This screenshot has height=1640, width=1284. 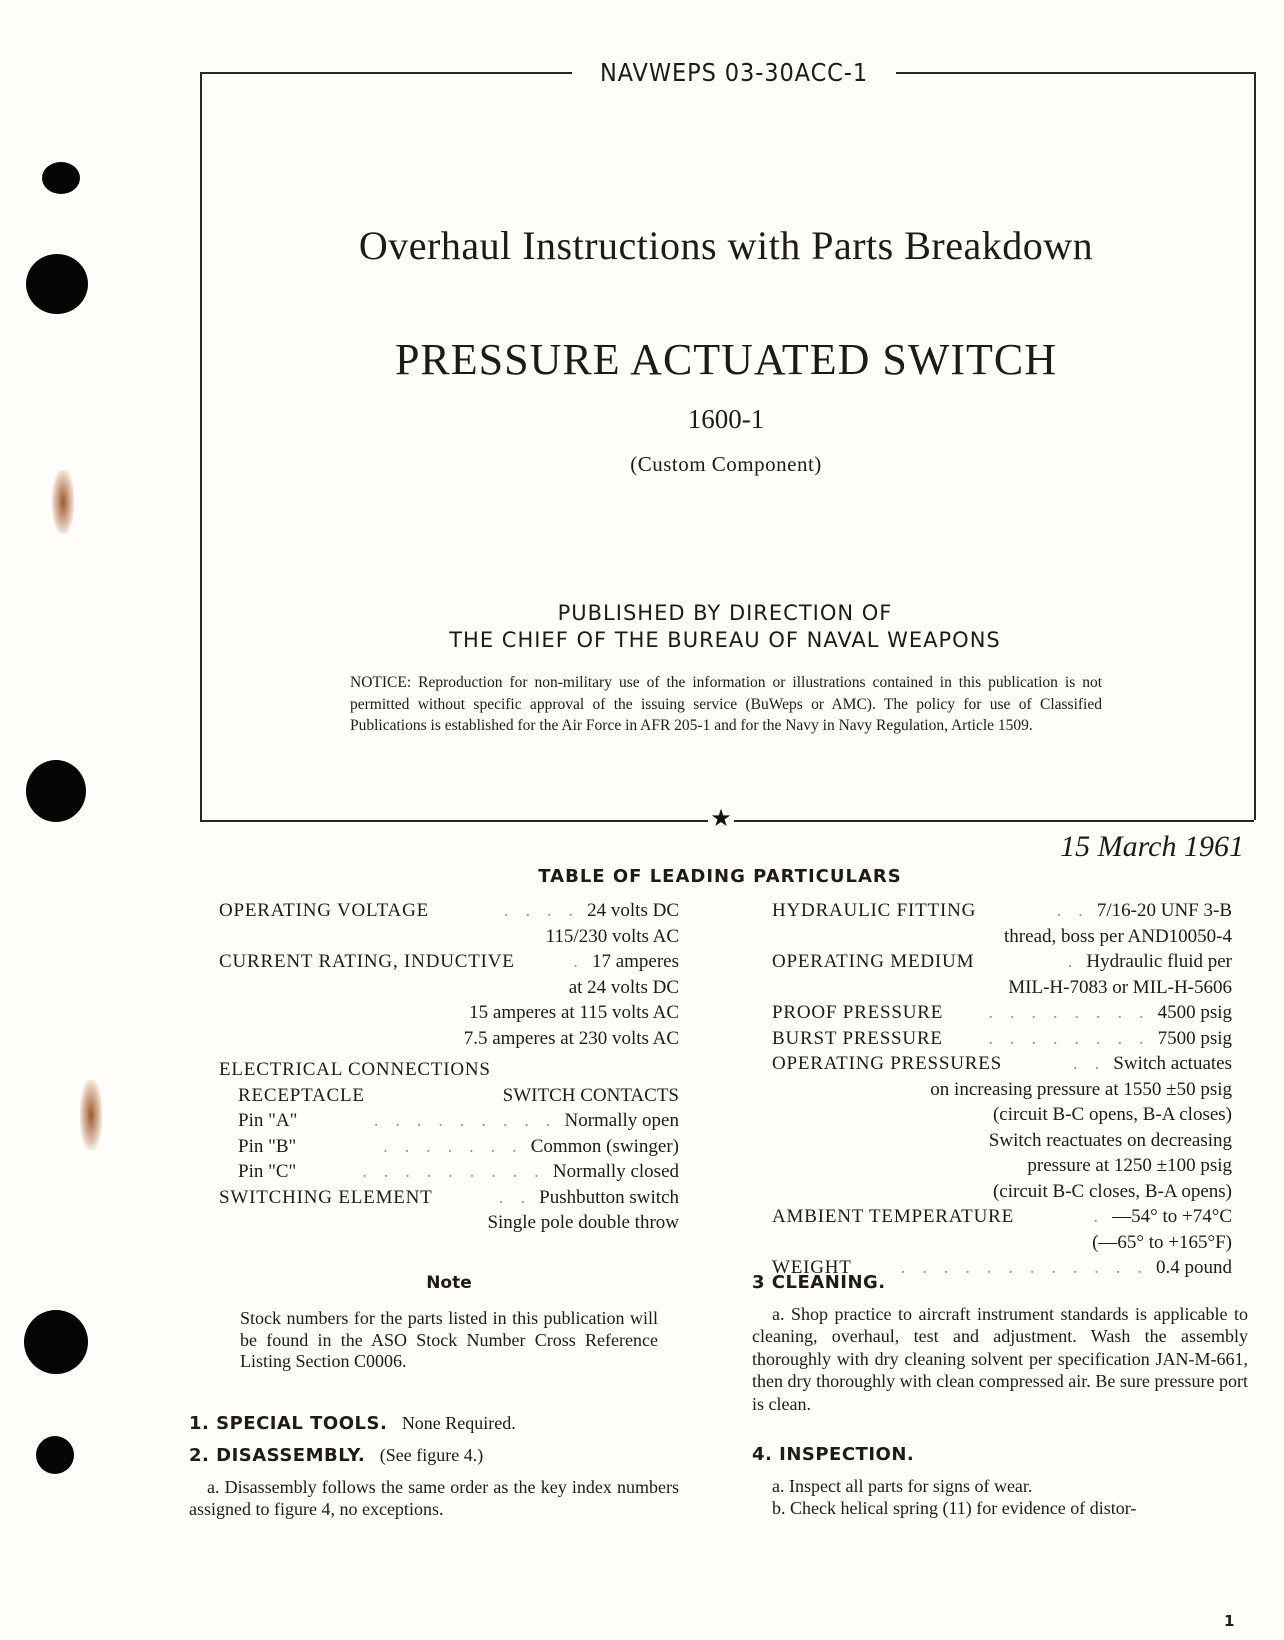 What do you see at coordinates (1002, 911) in the screenshot?
I see `particular-row: HYDRAULIC FITTING . . 7/16-20 UNF 3-B` at bounding box center [1002, 911].